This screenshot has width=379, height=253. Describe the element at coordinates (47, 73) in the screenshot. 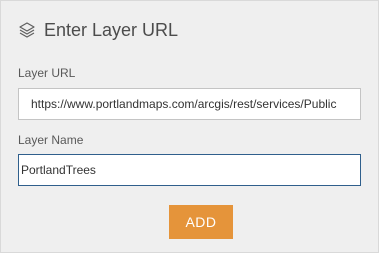

I see `layer-url-label: Layer URL` at that location.